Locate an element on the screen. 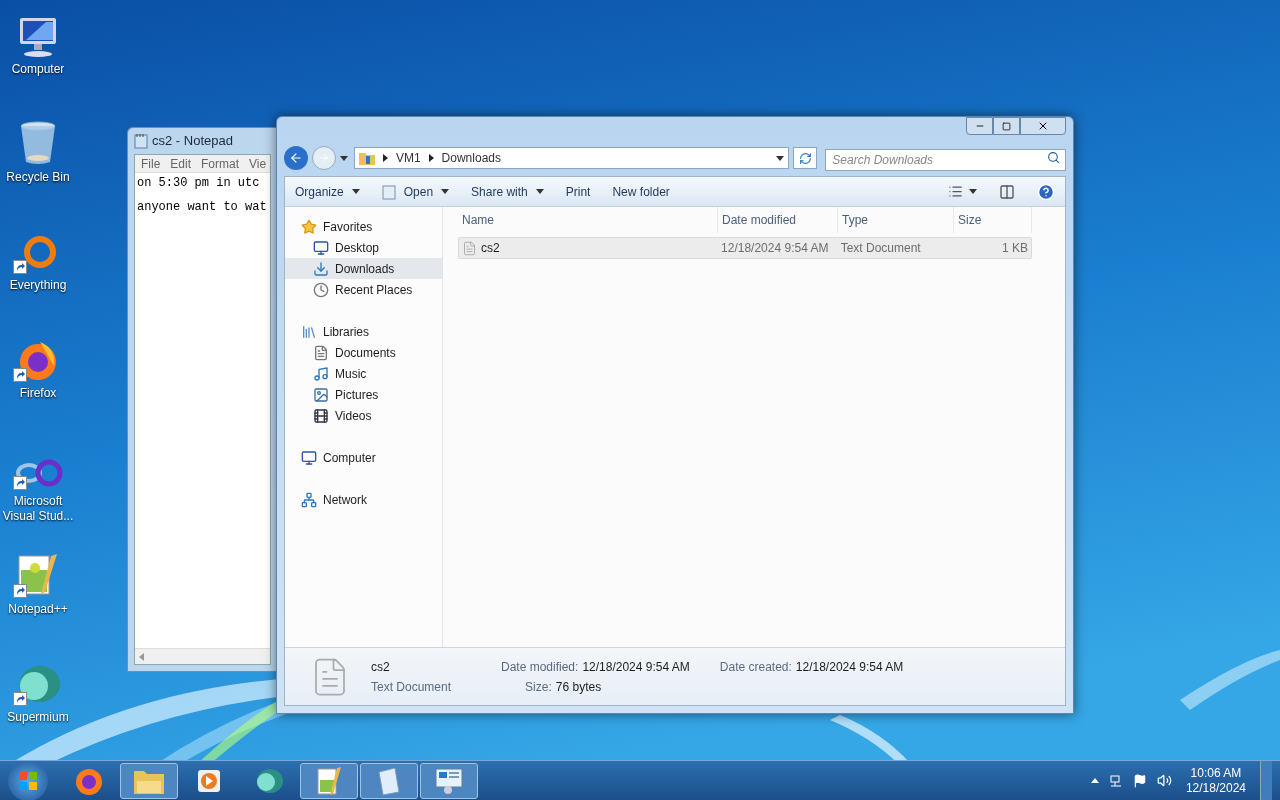 The width and height of the screenshot is (1280, 800). nav-item: Music is located at coordinates (363, 373).